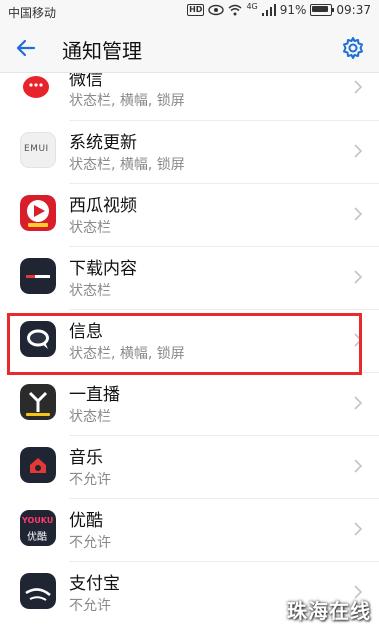  What do you see at coordinates (216, 10) in the screenshot?
I see `eye-icon` at bounding box center [216, 10].